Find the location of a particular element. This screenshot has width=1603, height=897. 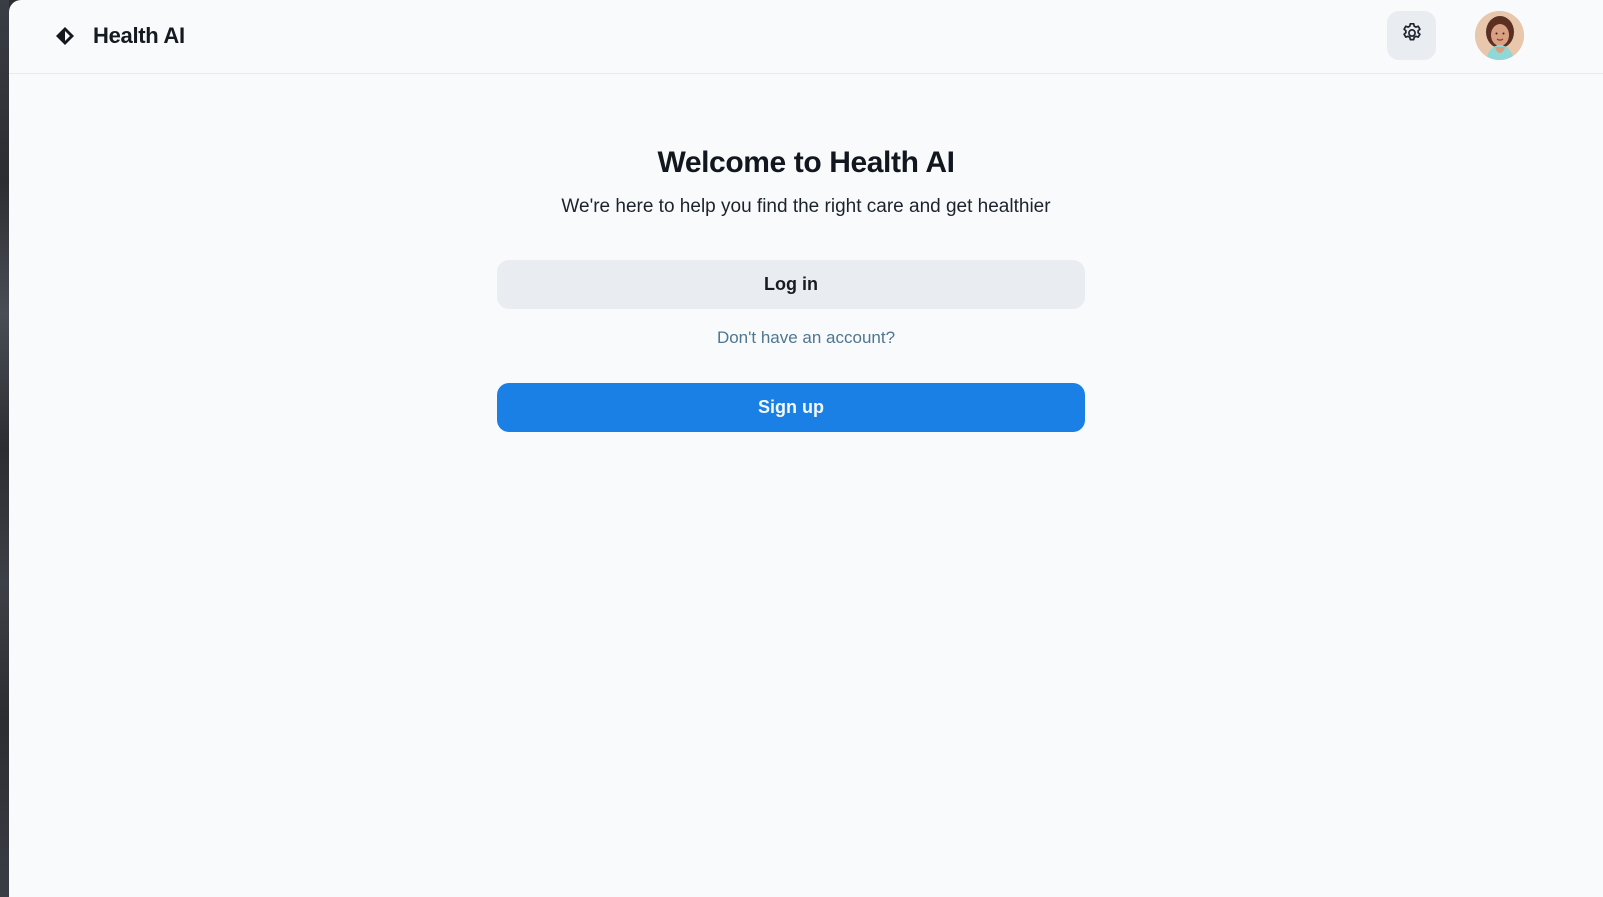

settings-button is located at coordinates (1411, 35).